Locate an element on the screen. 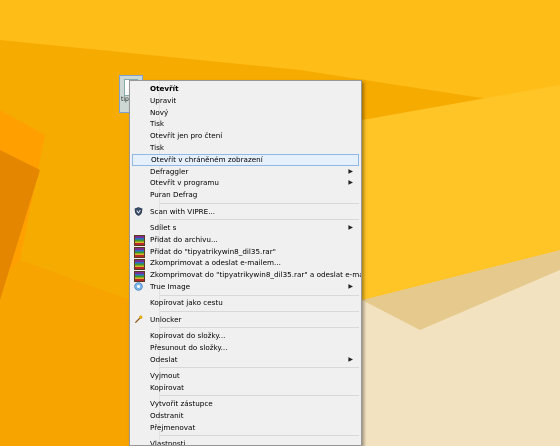  menu-item-otevrit-v-programu: Otevřít v programu ▶ is located at coordinates (245, 183).